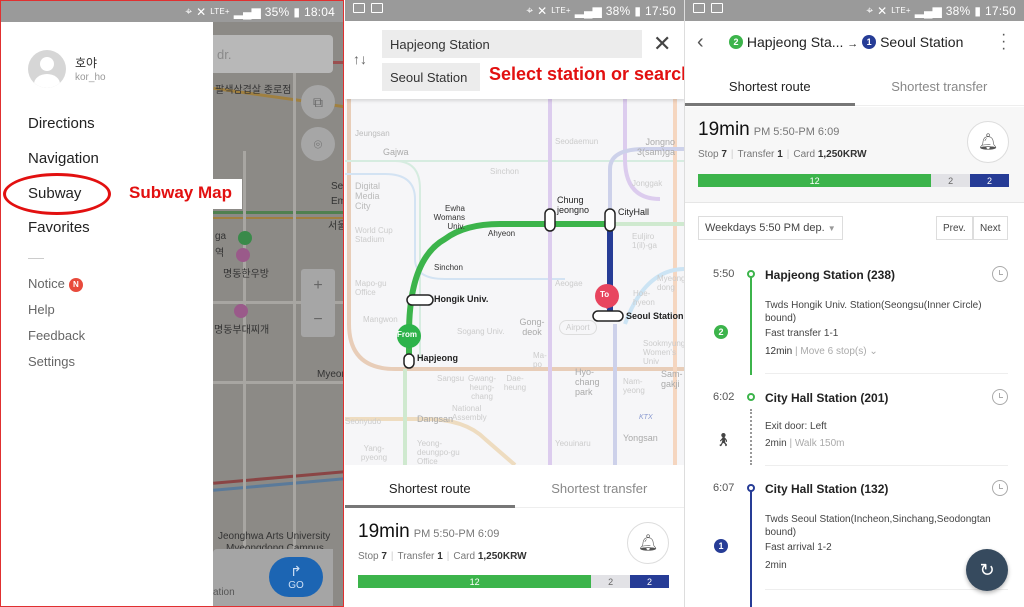 The height and width of the screenshot is (607, 1024). What do you see at coordinates (569, 283) in the screenshot?
I see `station-faded: Aeogae` at bounding box center [569, 283].